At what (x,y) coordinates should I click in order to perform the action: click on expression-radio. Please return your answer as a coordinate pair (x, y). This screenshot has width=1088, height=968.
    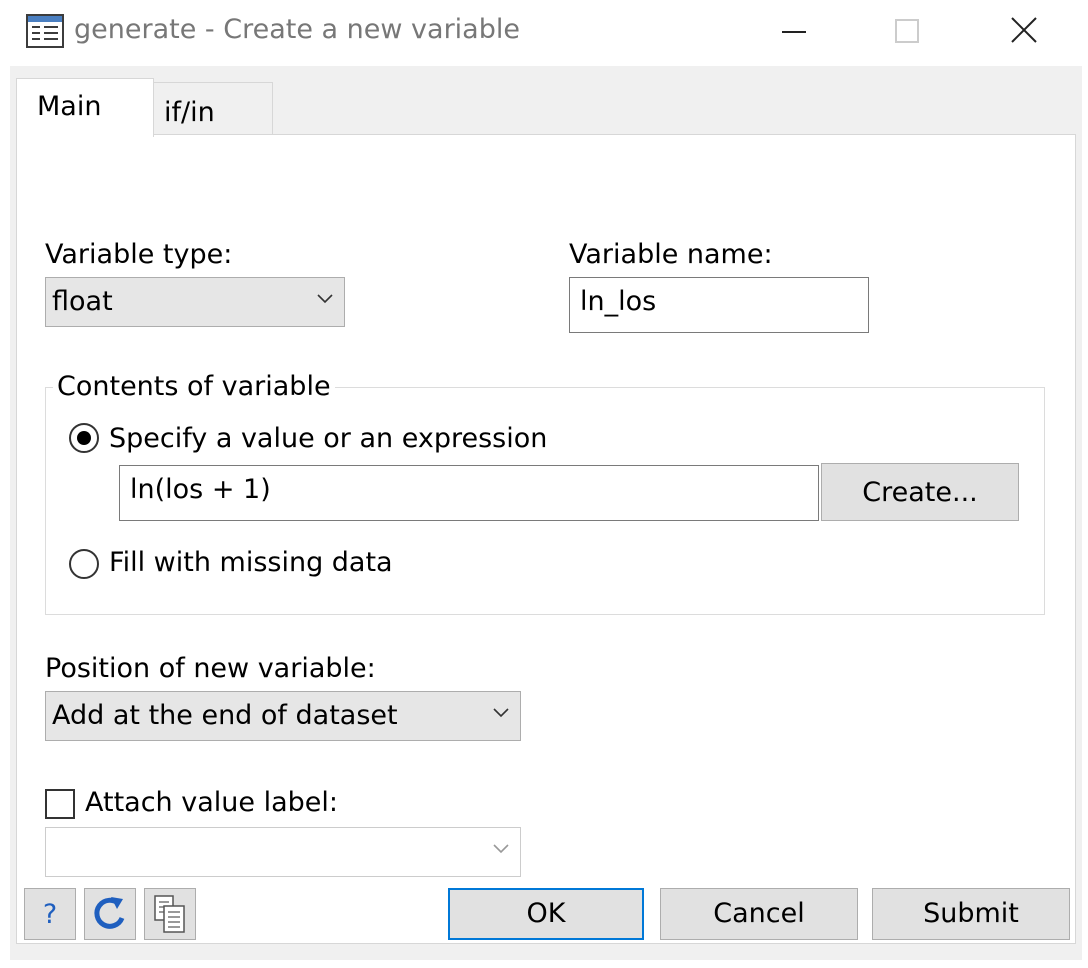
    Looking at the image, I should click on (84, 438).